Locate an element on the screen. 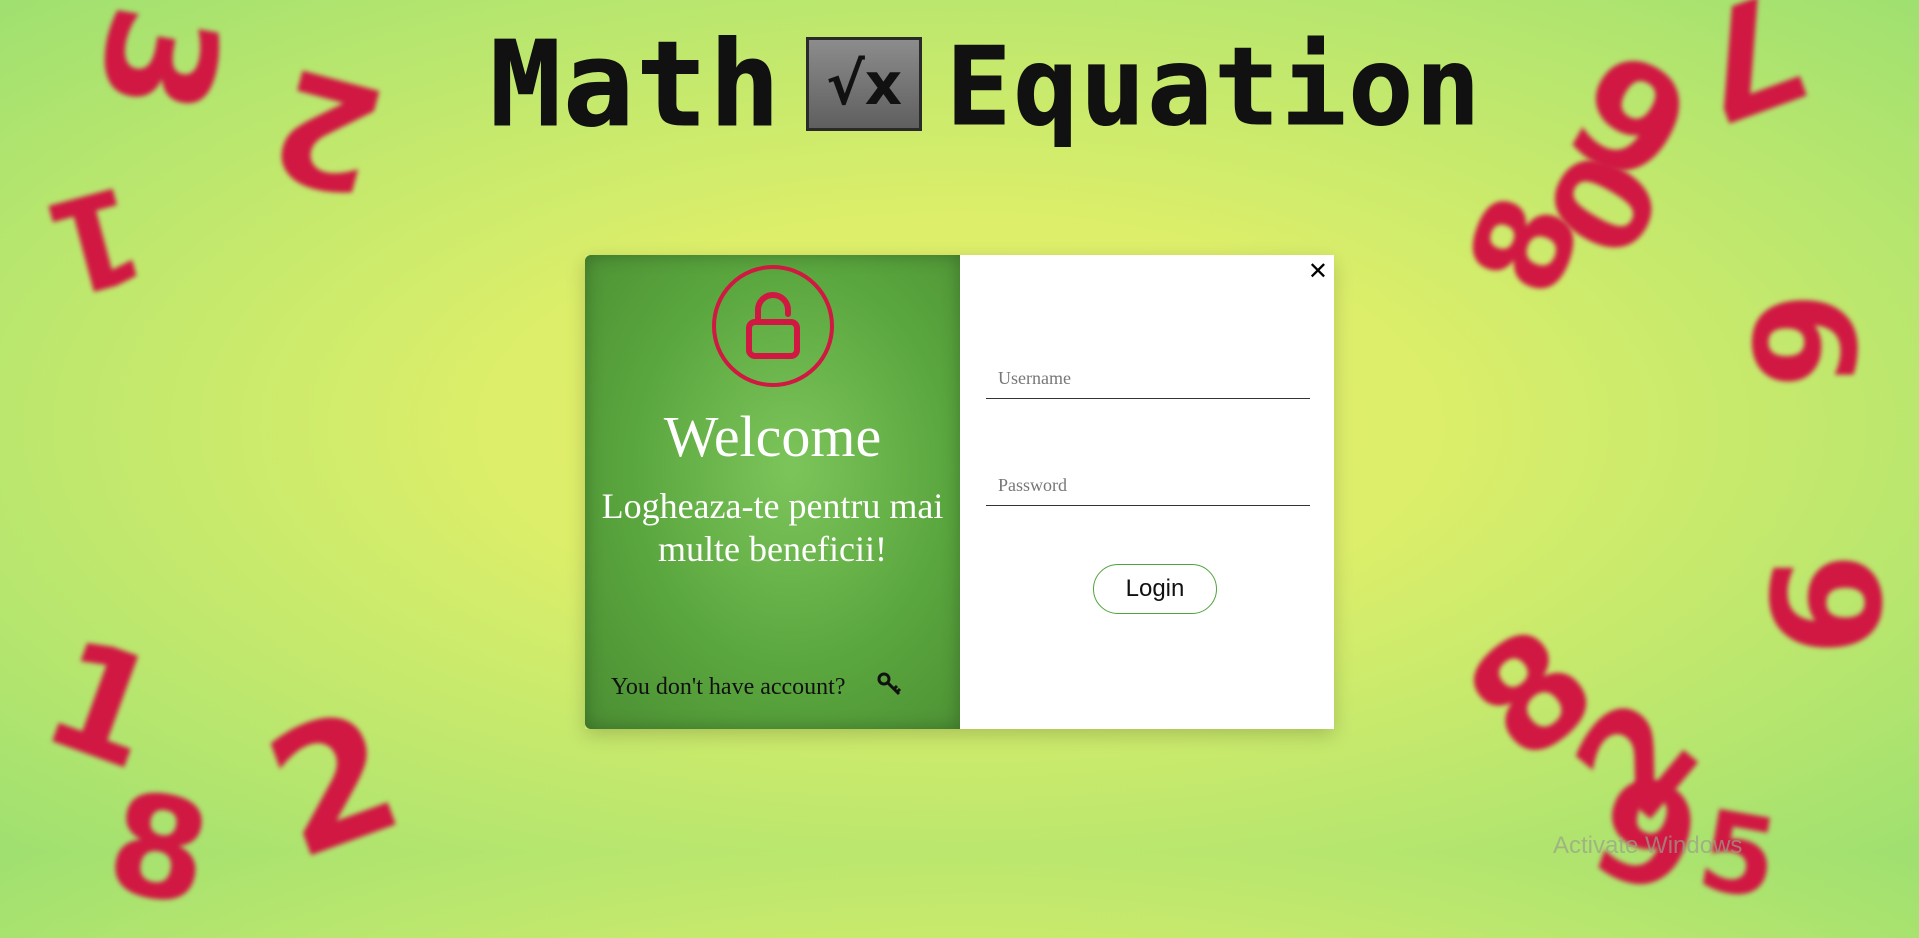  activate-windows-watermark: Activate Windows is located at coordinates (1648, 845).